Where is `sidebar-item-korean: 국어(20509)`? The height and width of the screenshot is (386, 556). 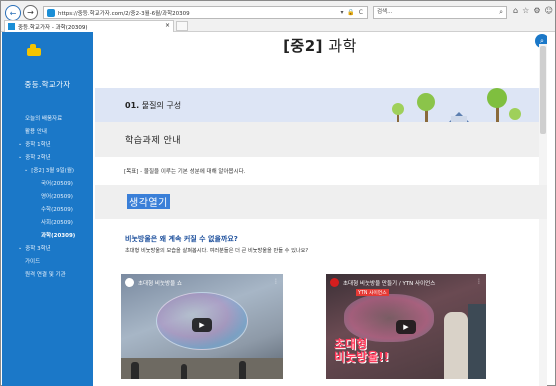 sidebar-item-korean: 국어(20509) is located at coordinates (47, 182).